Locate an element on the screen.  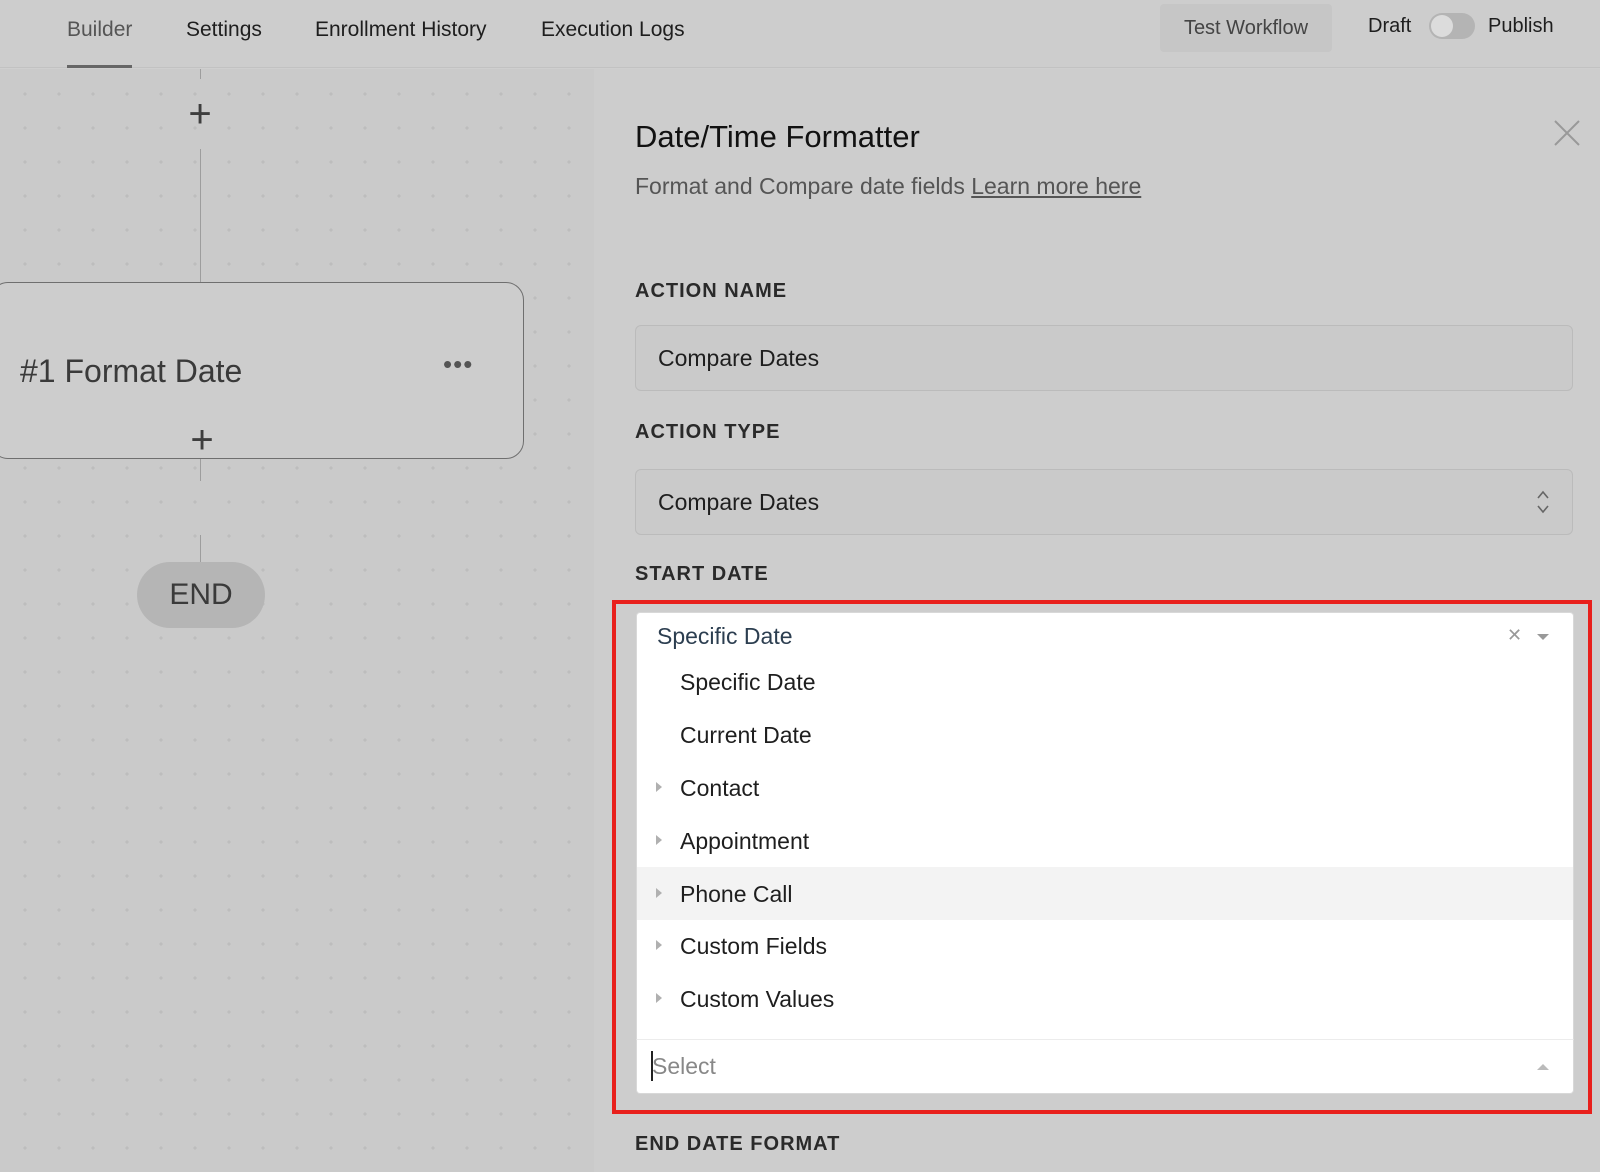
action-type-select: Compare Dates is located at coordinates (1104, 502).